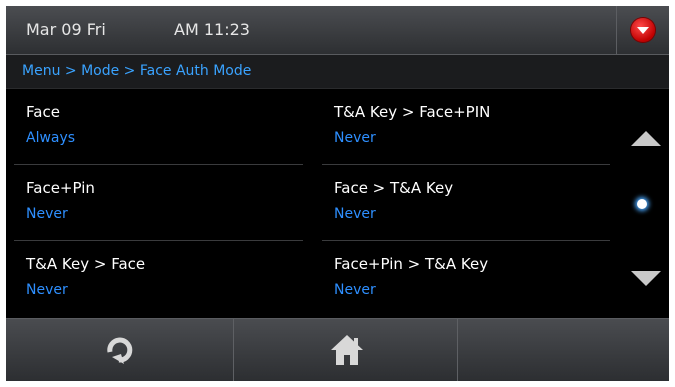 The image size is (675, 387). Describe the element at coordinates (412, 112) in the screenshot. I see `setting-title: T&A Key > Face+PIN` at that location.